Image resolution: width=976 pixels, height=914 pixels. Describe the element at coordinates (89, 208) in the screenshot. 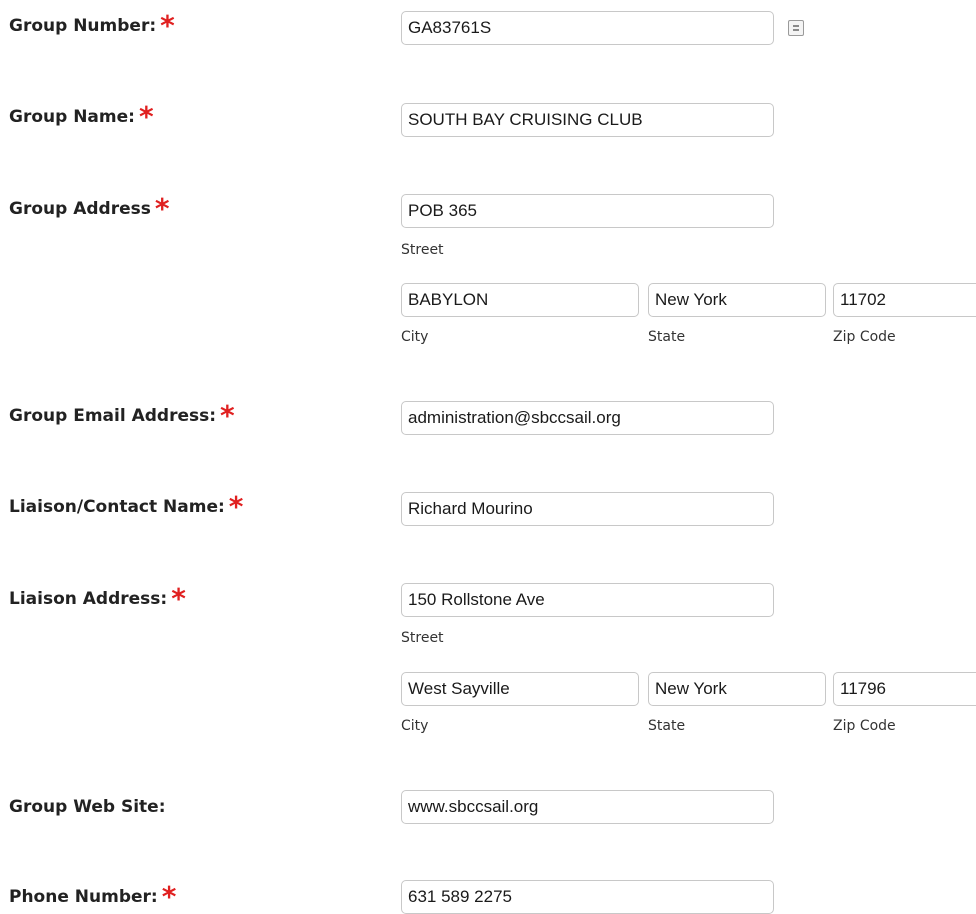

I see `group-address-label: Group Address *` at that location.